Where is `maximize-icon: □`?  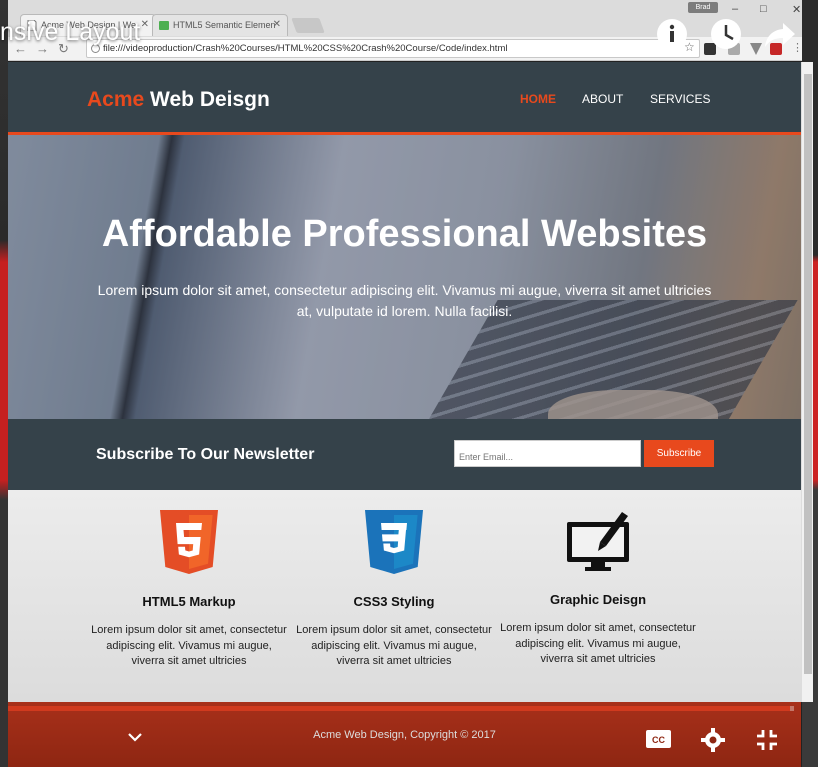
maximize-icon: □ is located at coordinates (763, 9).